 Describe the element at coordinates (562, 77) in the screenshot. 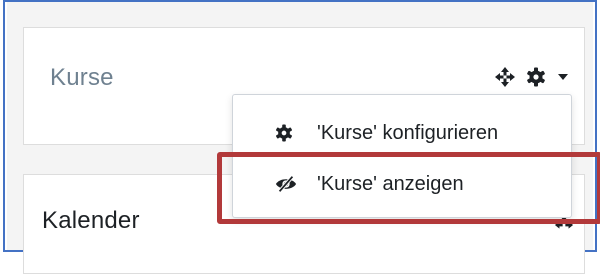

I see `caret-down-icon` at that location.